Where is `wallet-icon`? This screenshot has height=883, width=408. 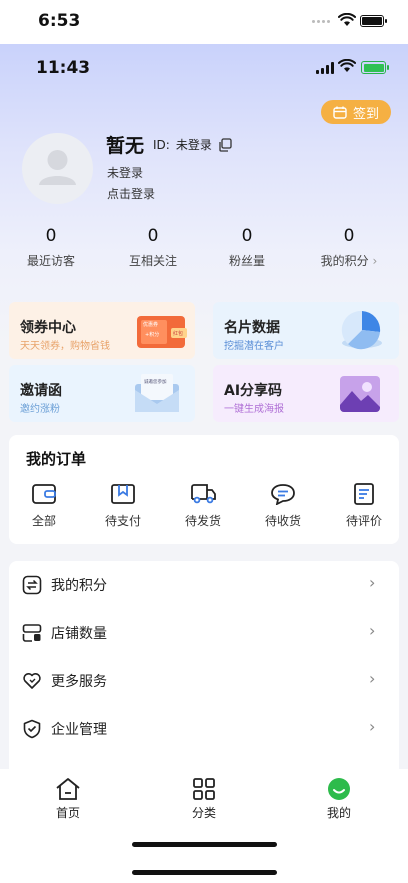 wallet-icon is located at coordinates (44, 494).